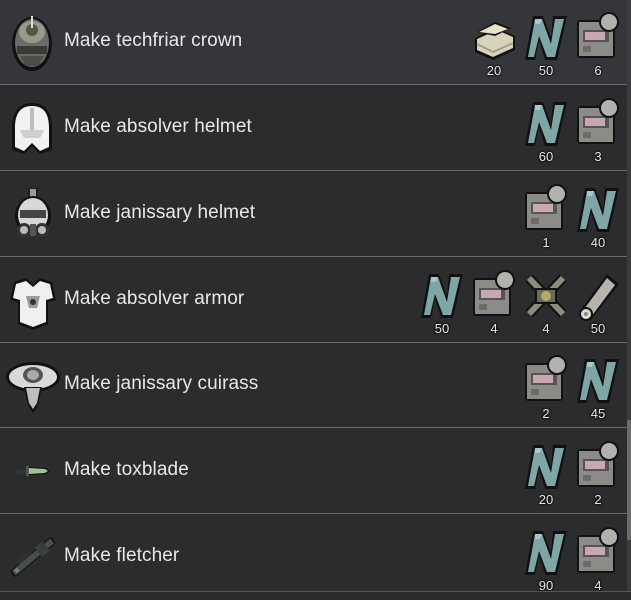  What do you see at coordinates (546, 156) in the screenshot?
I see `ingredient-count: 60` at bounding box center [546, 156].